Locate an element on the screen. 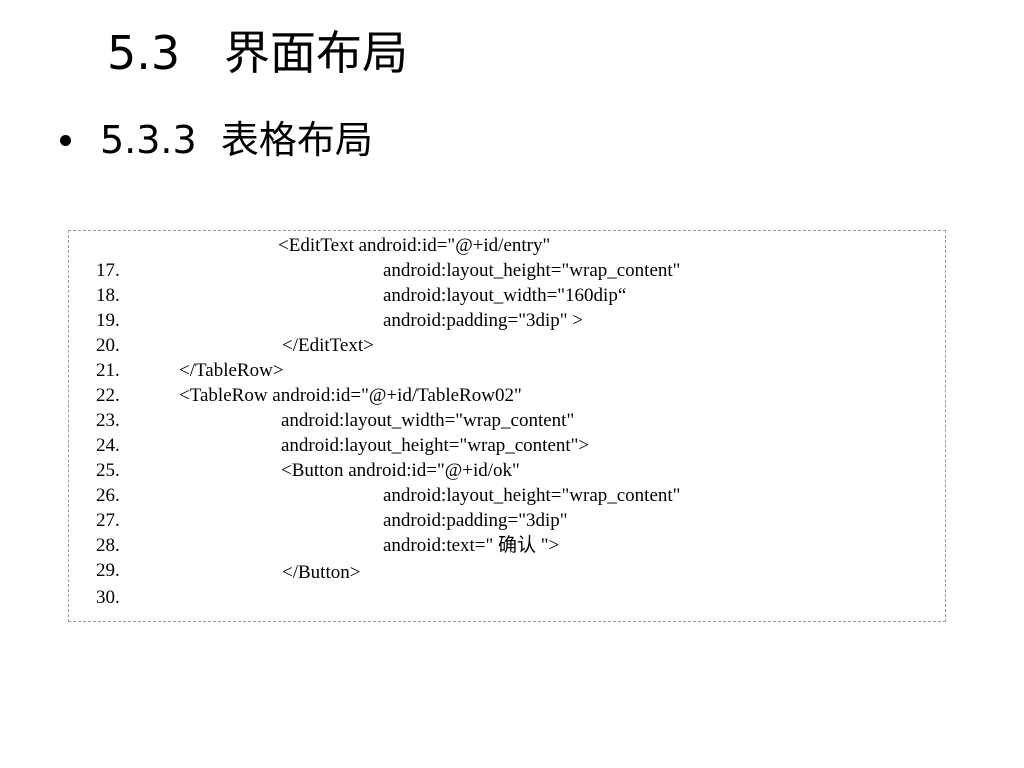  line-number: 30. is located at coordinates (108, 597).